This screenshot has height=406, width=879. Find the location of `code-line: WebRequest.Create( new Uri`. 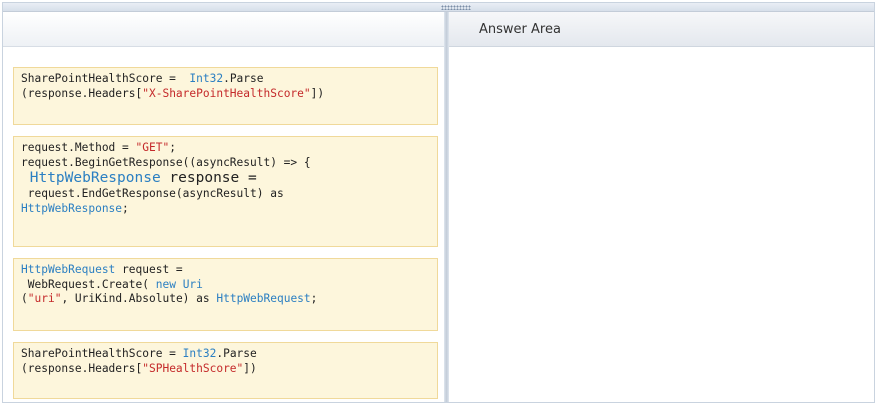

code-line: WebRequest.Create( new Uri is located at coordinates (225, 285).